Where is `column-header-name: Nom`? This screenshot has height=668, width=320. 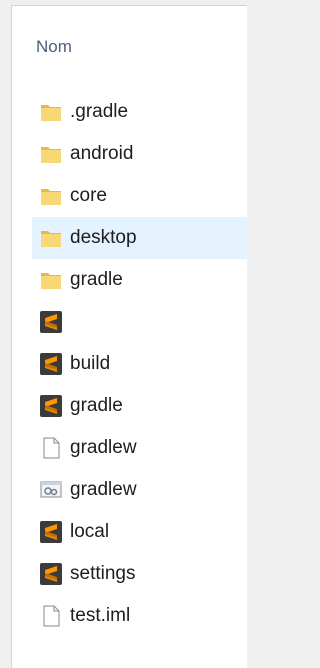
column-header-name: Nom is located at coordinates (54, 47).